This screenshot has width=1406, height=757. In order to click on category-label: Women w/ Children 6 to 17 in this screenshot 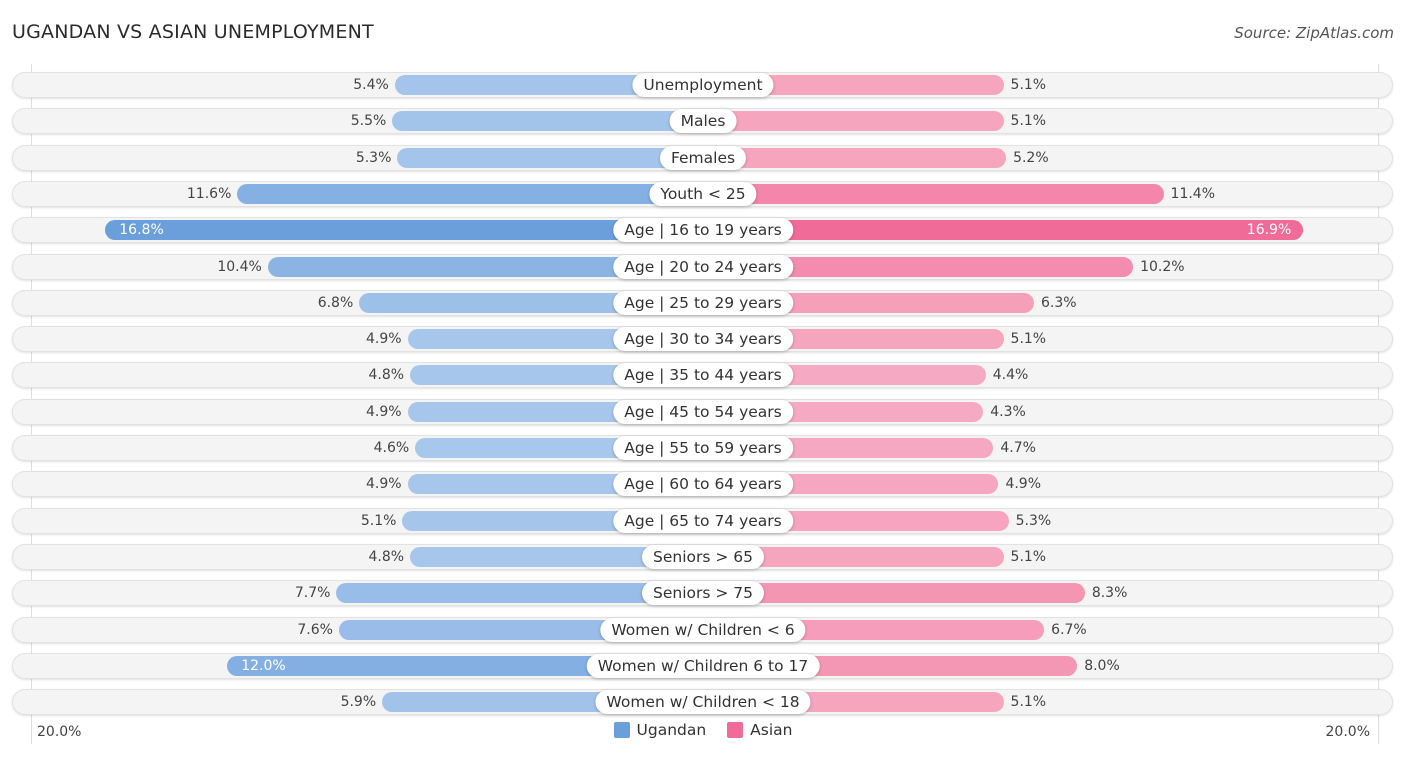, I will do `click(703, 665)`.